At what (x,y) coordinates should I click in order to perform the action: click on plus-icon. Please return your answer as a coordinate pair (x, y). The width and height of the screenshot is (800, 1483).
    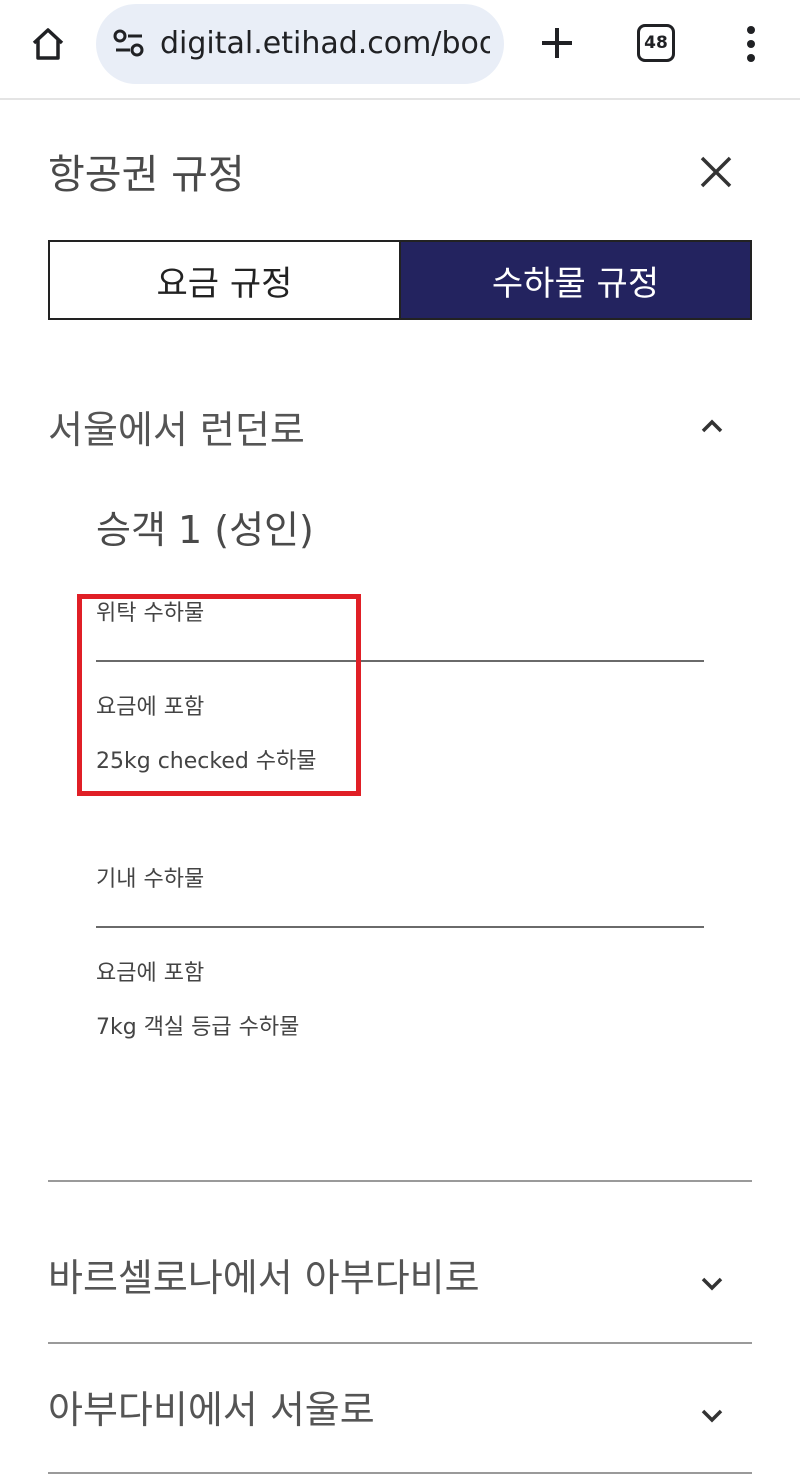
    Looking at the image, I should click on (557, 43).